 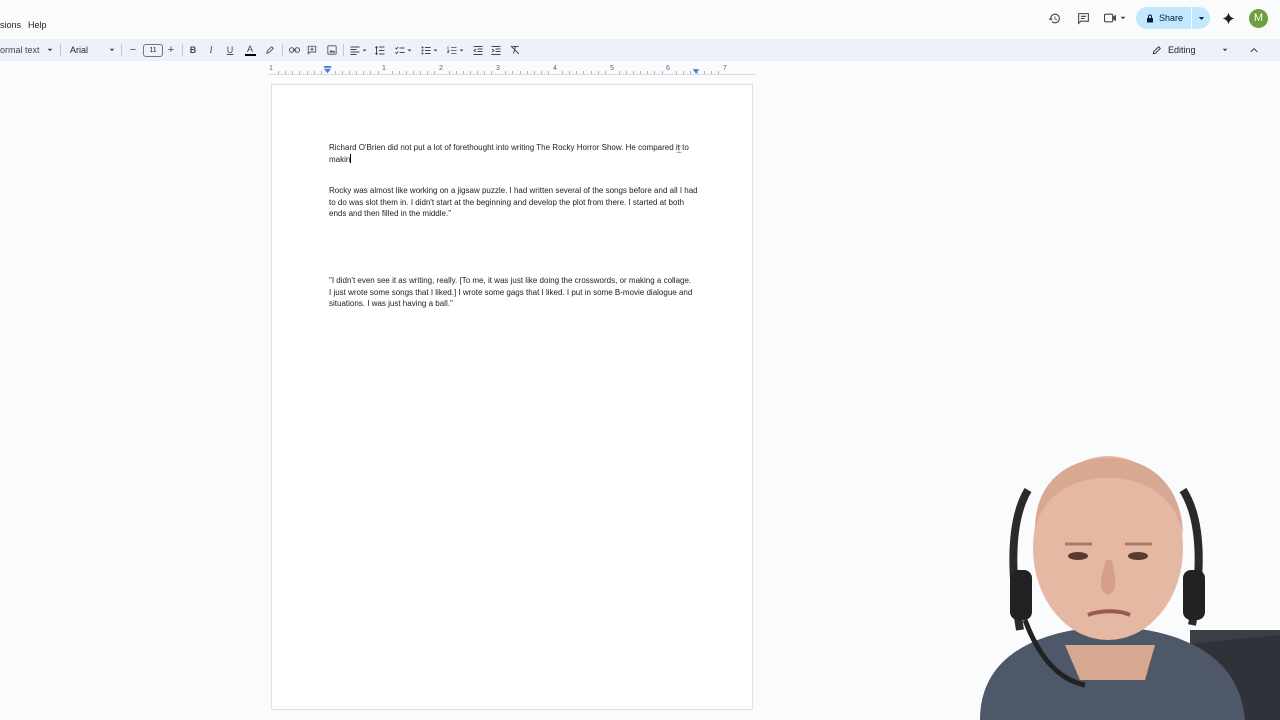 I want to click on increase-indent-icon, so click(x=496, y=50).